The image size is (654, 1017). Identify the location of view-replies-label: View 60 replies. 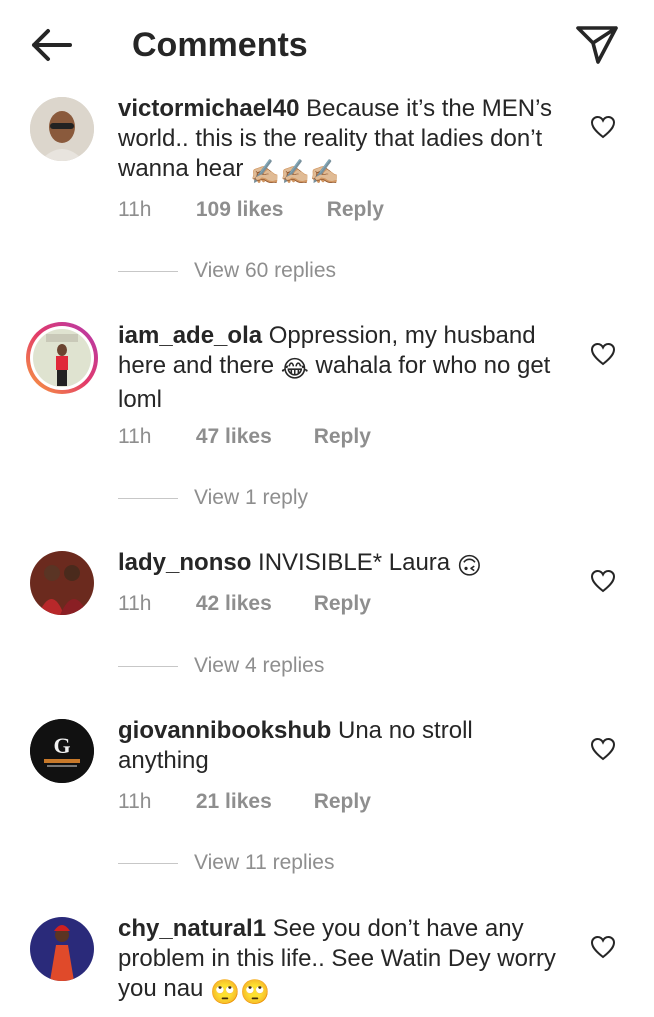
(265, 270).